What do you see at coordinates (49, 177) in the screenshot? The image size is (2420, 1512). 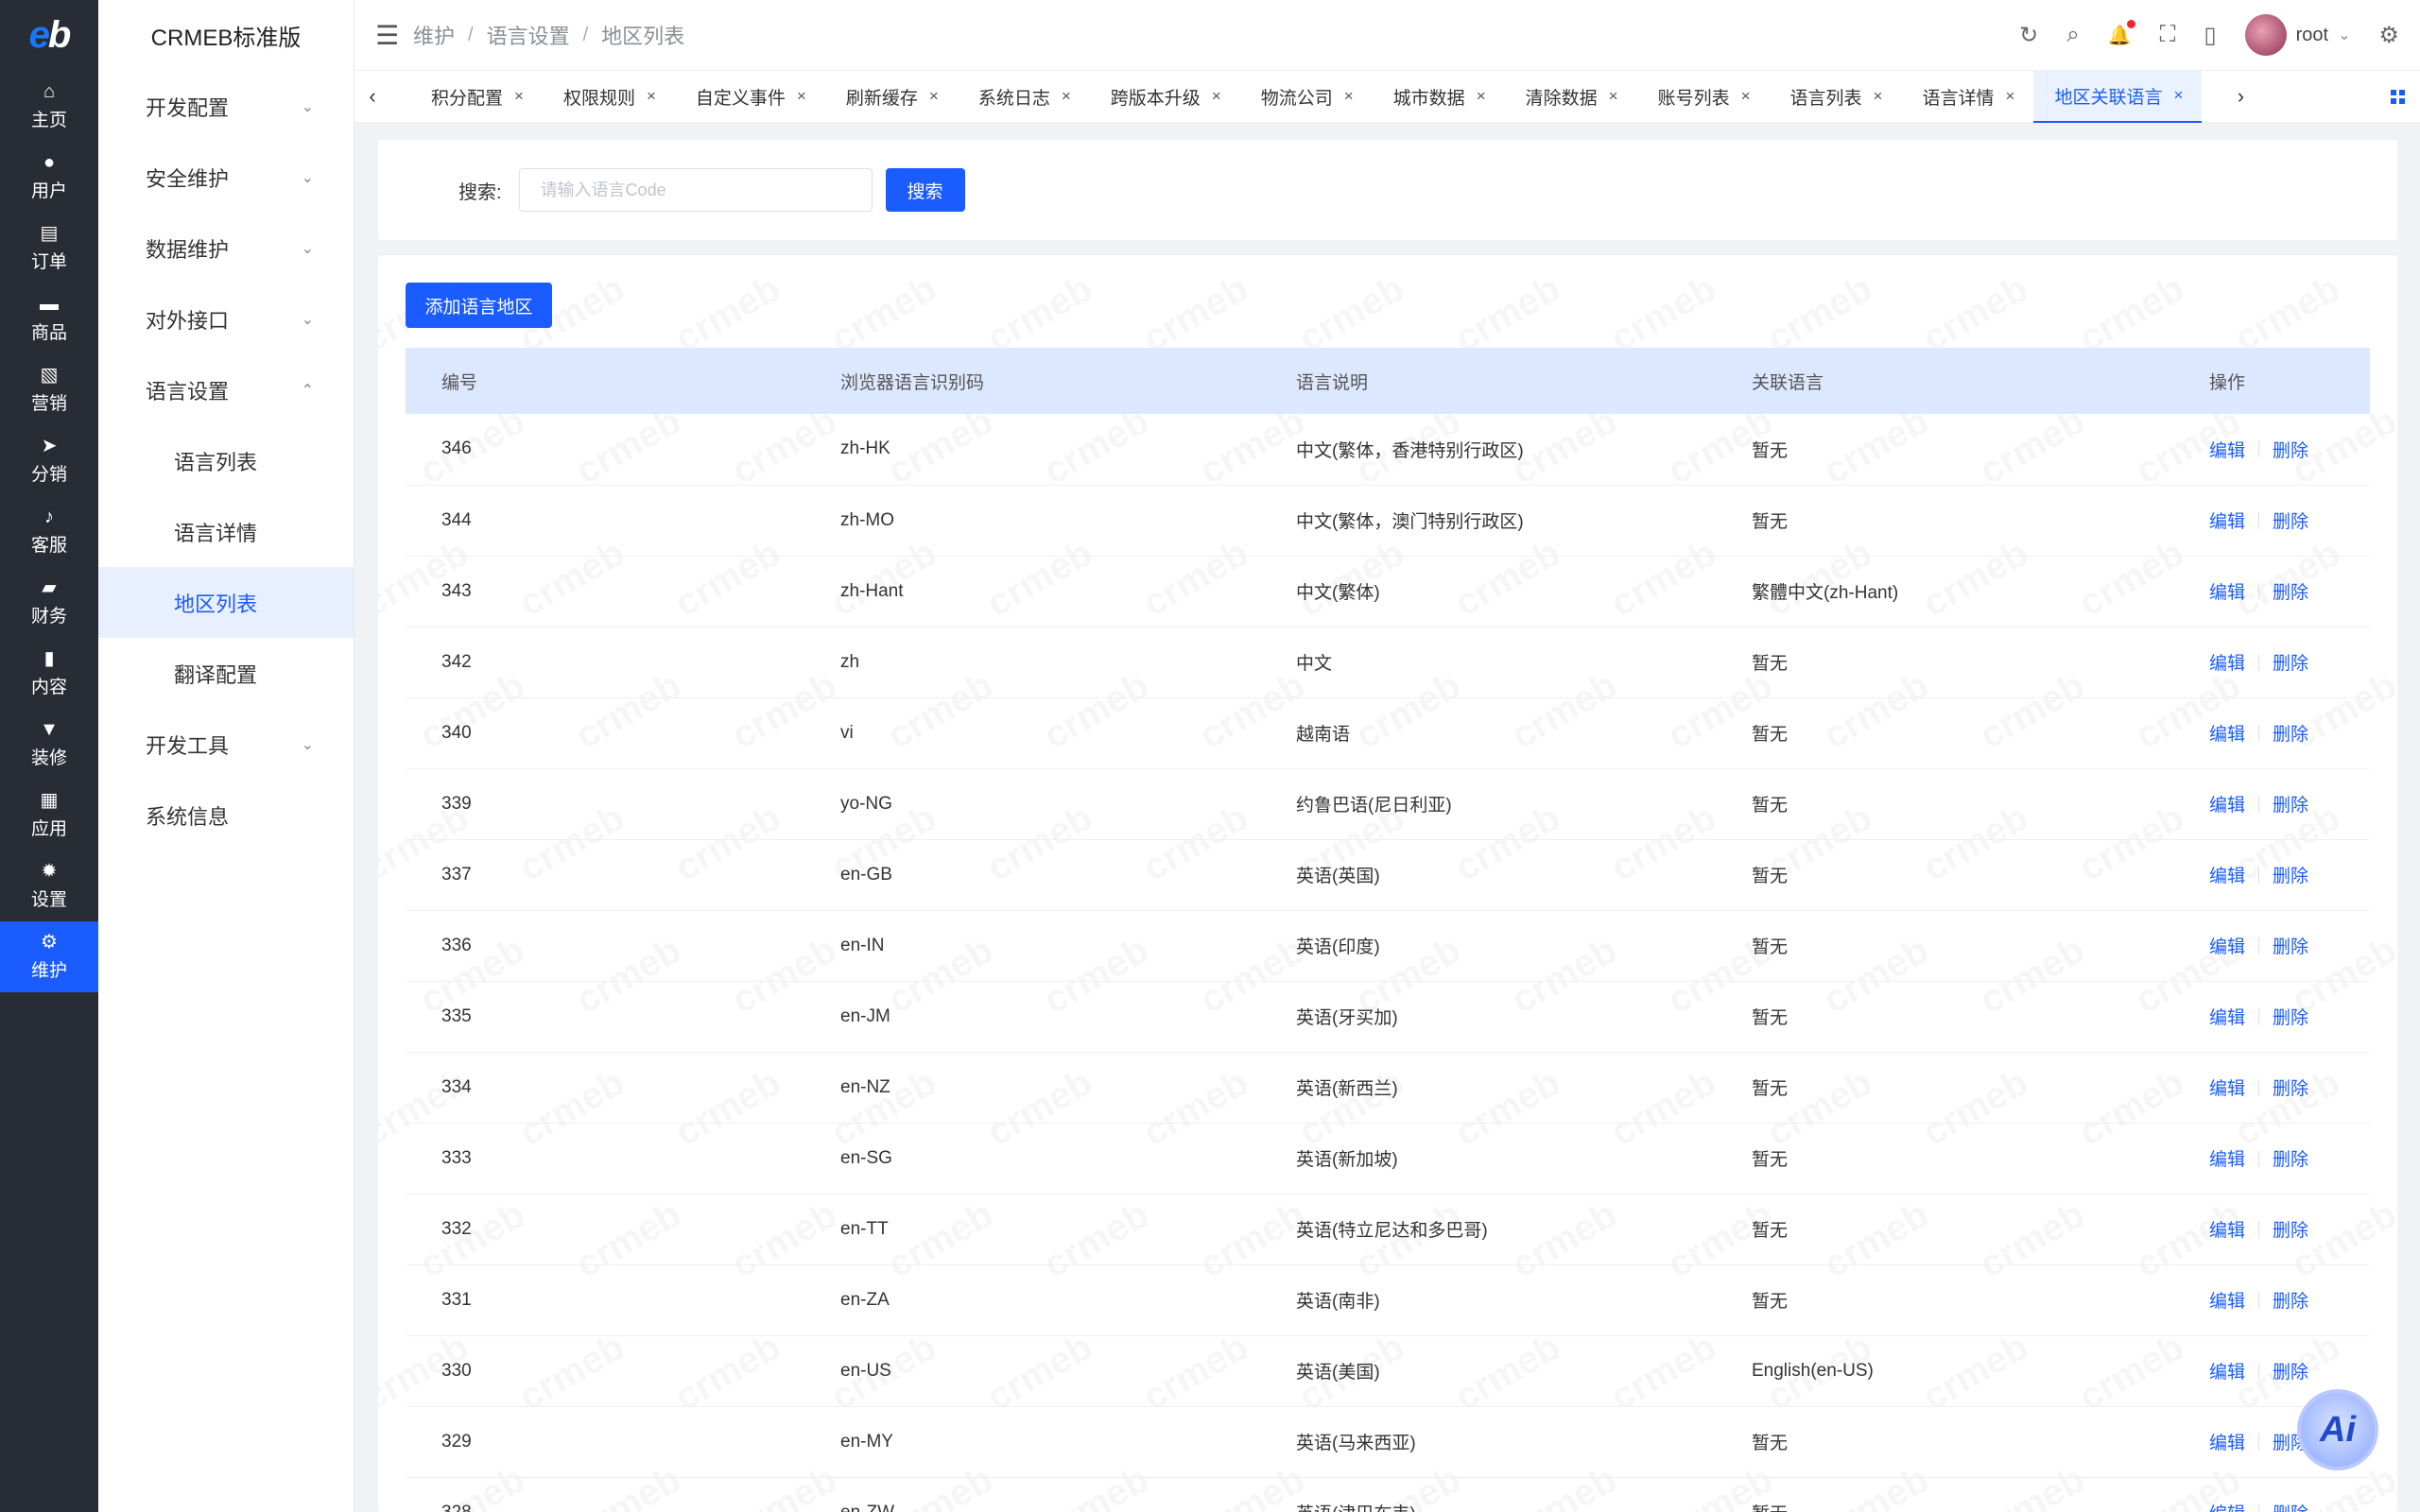 I see `rail-item-user: ● 用户` at bounding box center [49, 177].